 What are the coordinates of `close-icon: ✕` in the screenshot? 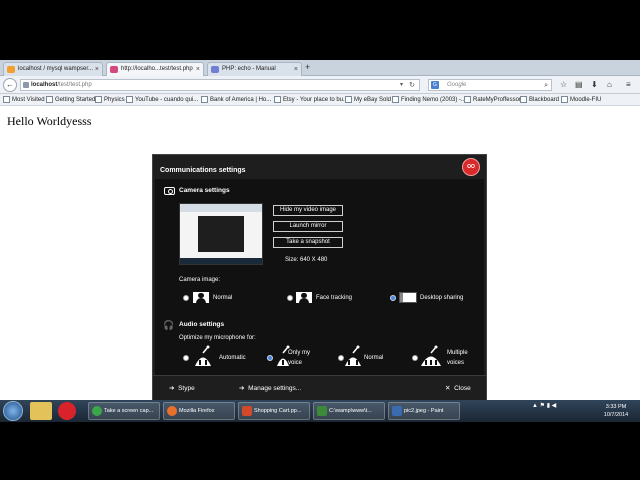 It's located at (448, 388).